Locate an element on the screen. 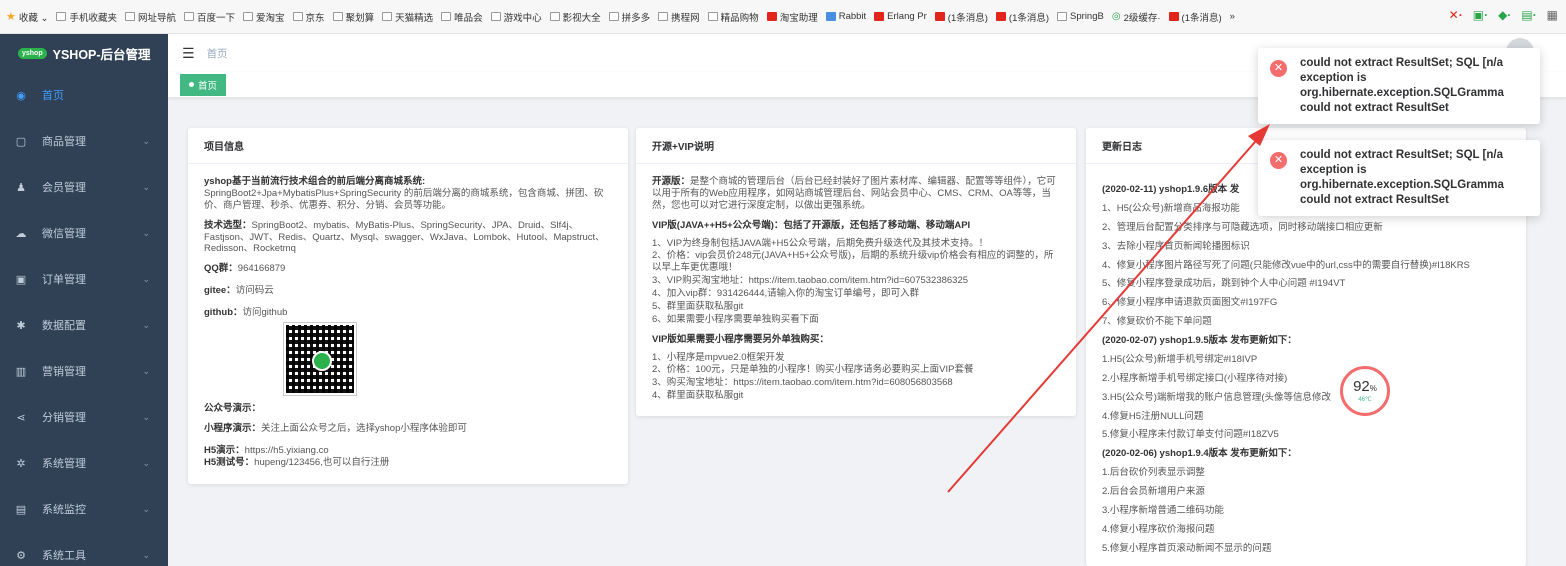 Image resolution: width=1566 pixels, height=566 pixels. sidebar-item: ▥ 营销管理 ⌄ is located at coordinates (84, 371).